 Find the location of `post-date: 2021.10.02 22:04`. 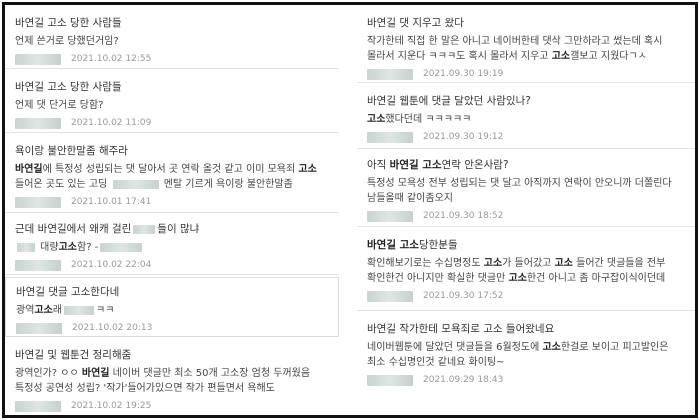

post-date: 2021.10.02 22:04 is located at coordinates (111, 265).